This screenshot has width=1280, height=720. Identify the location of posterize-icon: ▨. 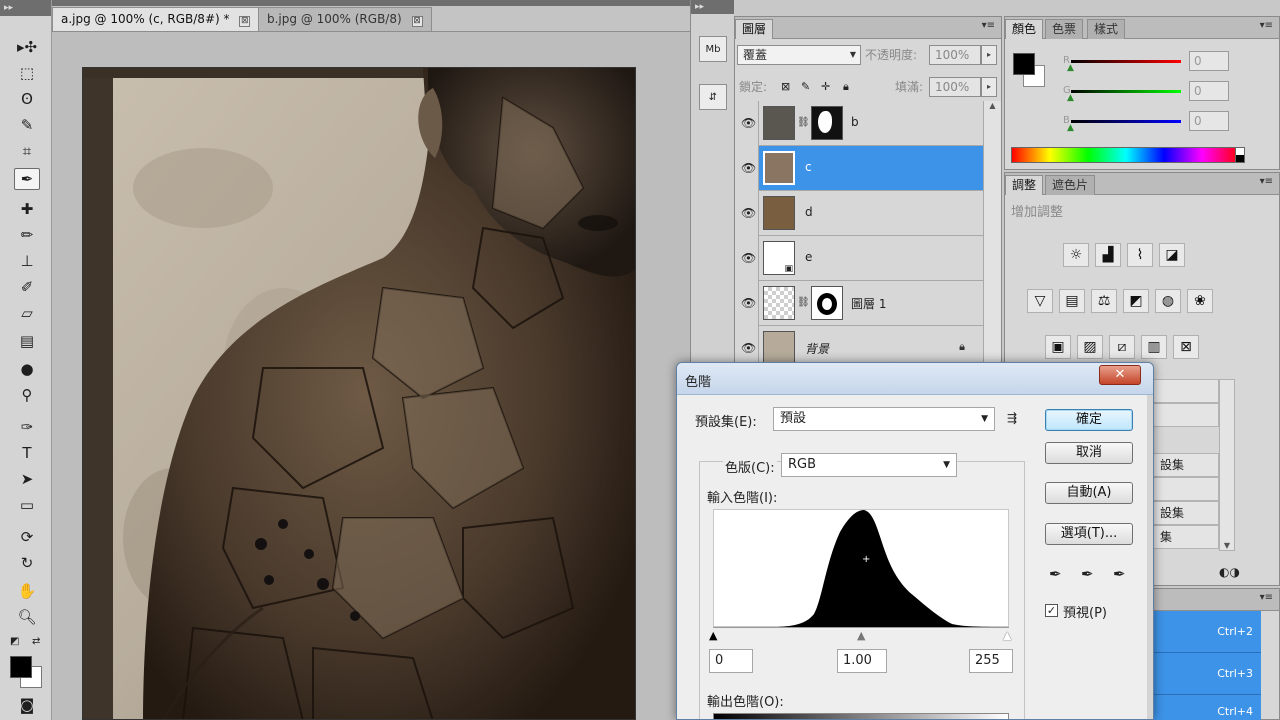
(1090, 347).